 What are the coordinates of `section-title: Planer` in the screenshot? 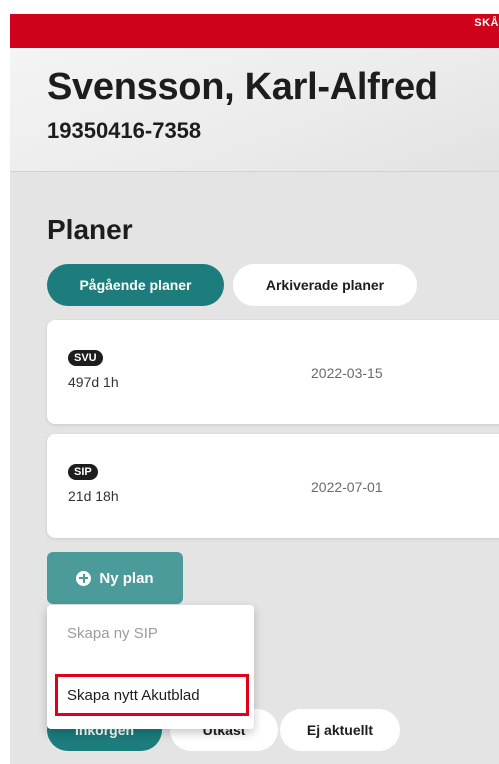 It's located at (90, 229).